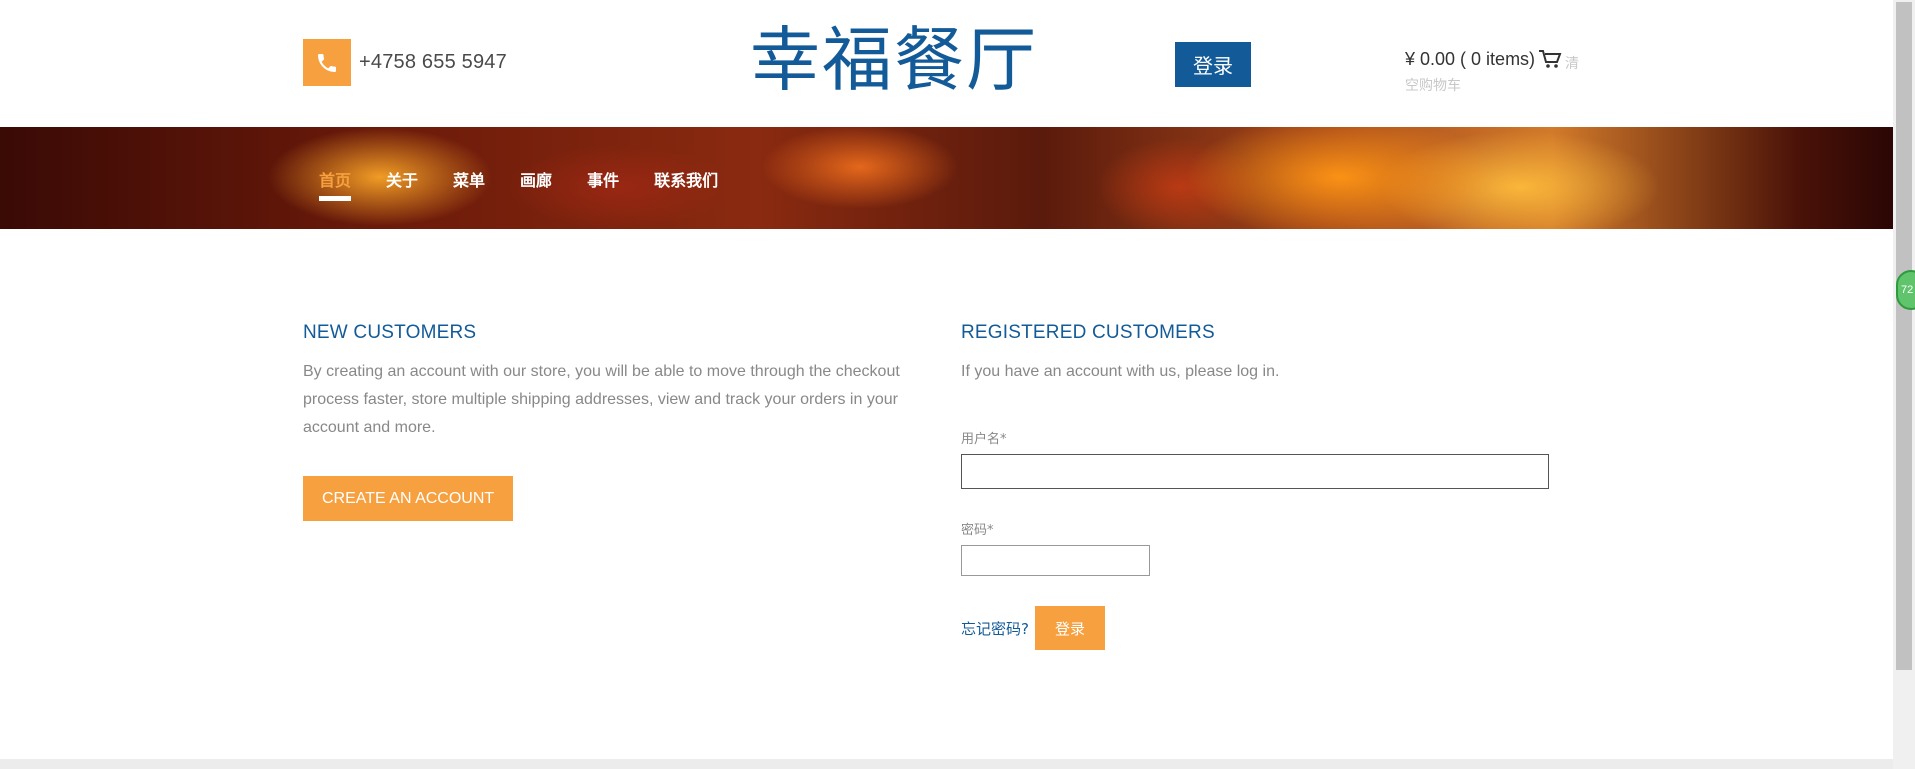 The height and width of the screenshot is (769, 1915). I want to click on registered-customers-title: REGISTERED CUSTOMERS, so click(1088, 332).